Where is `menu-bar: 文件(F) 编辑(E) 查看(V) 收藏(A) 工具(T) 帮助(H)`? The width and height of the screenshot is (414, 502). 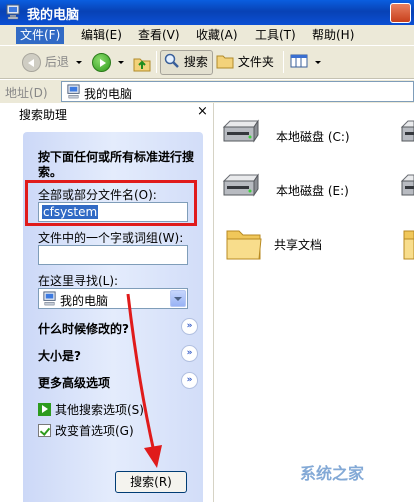 menu-bar: 文件(F) 编辑(E) 查看(V) 收藏(A) 工具(T) 帮助(H) is located at coordinates (207, 35).